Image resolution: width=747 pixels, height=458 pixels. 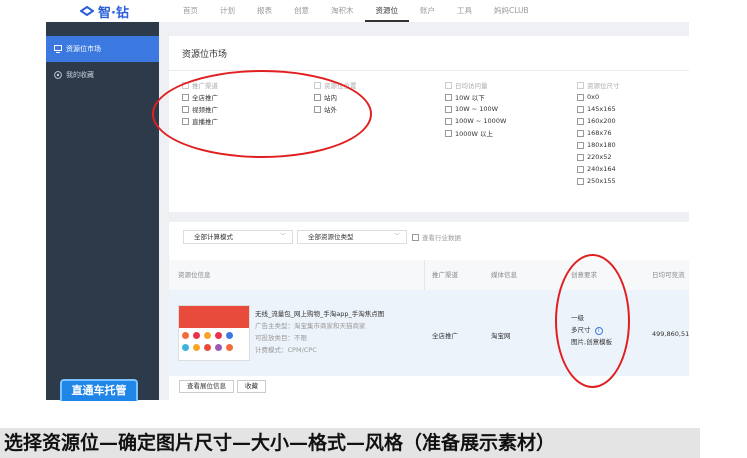 I want to click on logo-text: 智·钻, so click(x=113, y=13).